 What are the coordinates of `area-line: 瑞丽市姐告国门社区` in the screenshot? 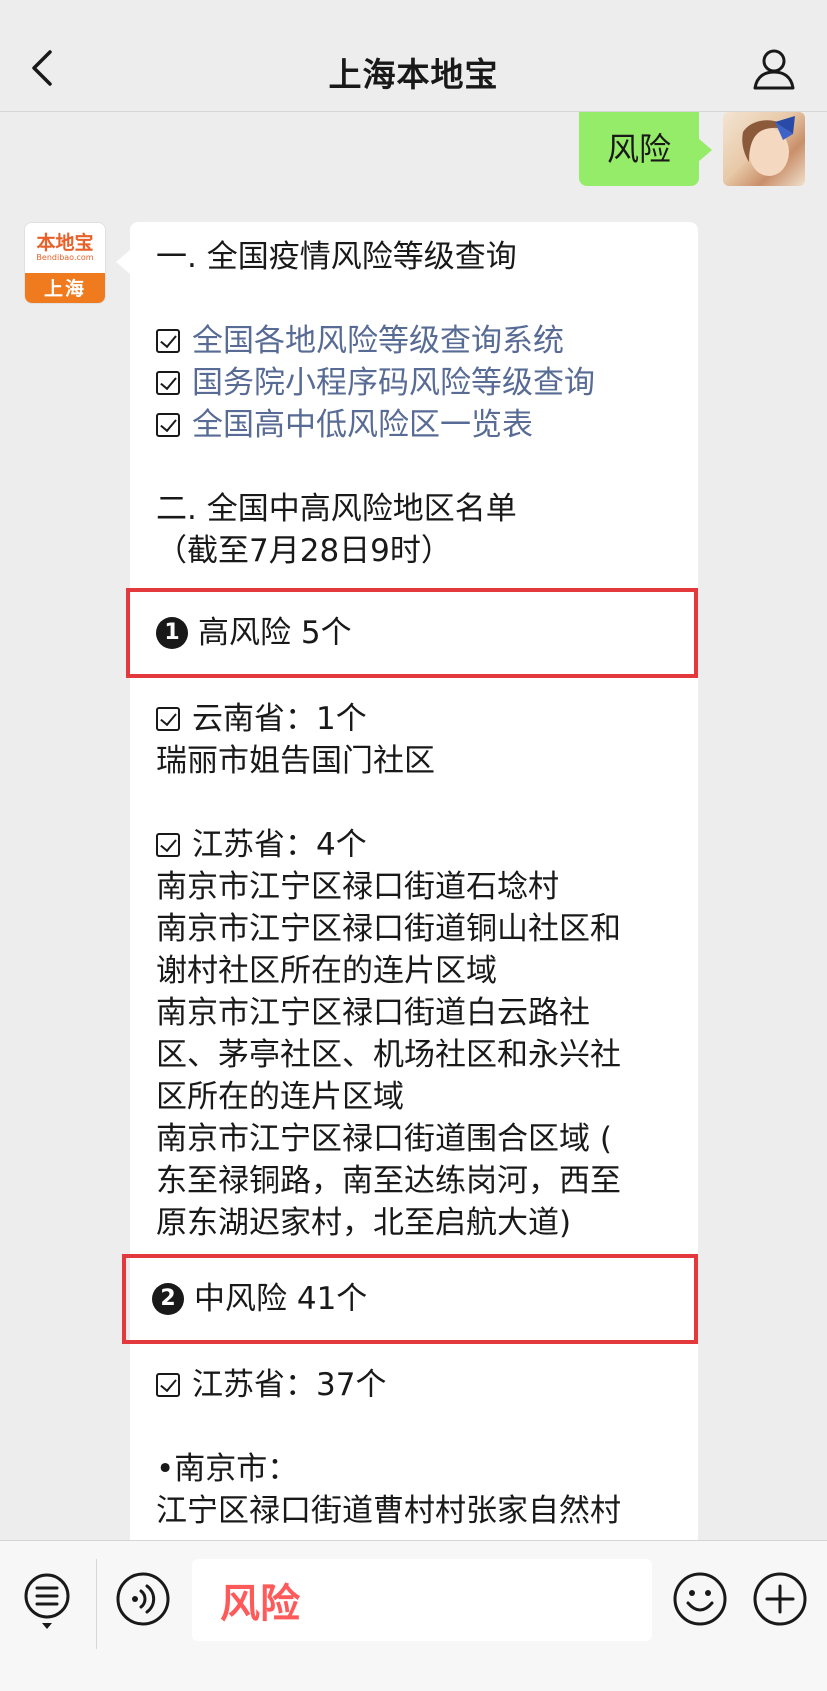 It's located at (295, 761).